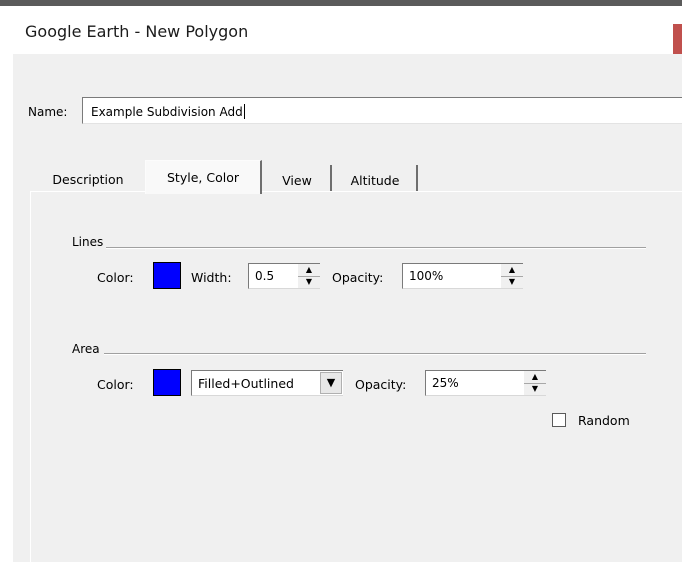  I want to click on lines-width-stepper: 0.5 ▲ ▼, so click(284, 276).